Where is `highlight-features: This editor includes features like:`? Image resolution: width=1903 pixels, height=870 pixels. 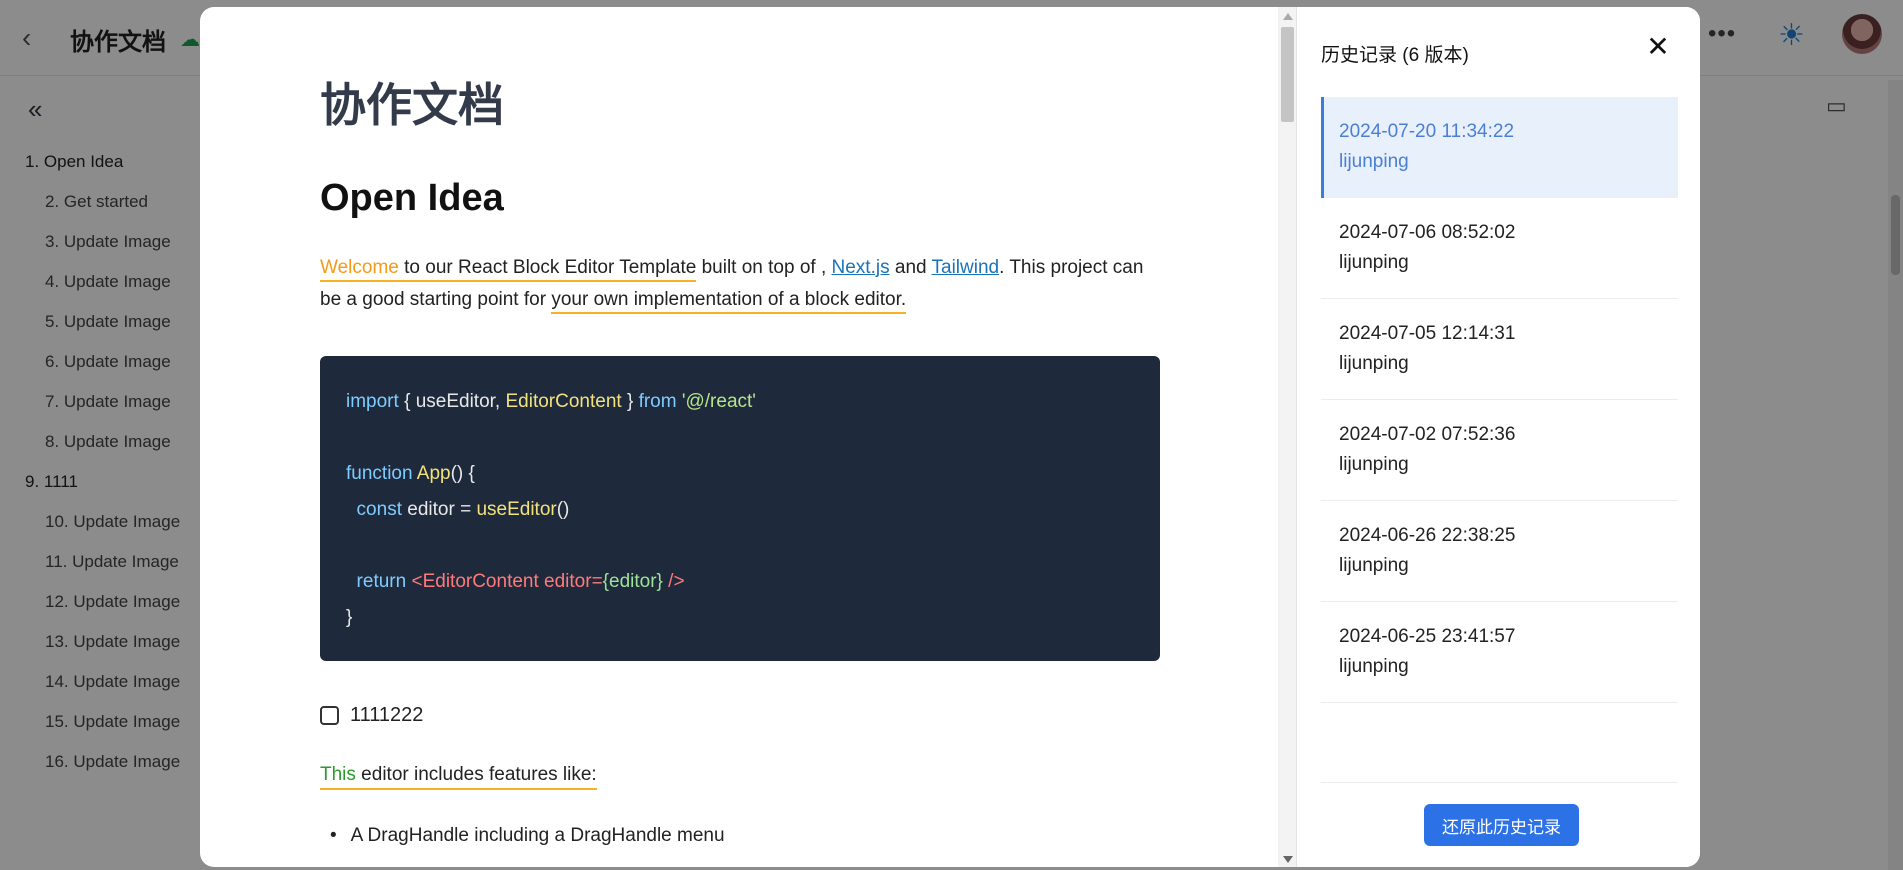 highlight-features: This editor includes features like: is located at coordinates (458, 777).